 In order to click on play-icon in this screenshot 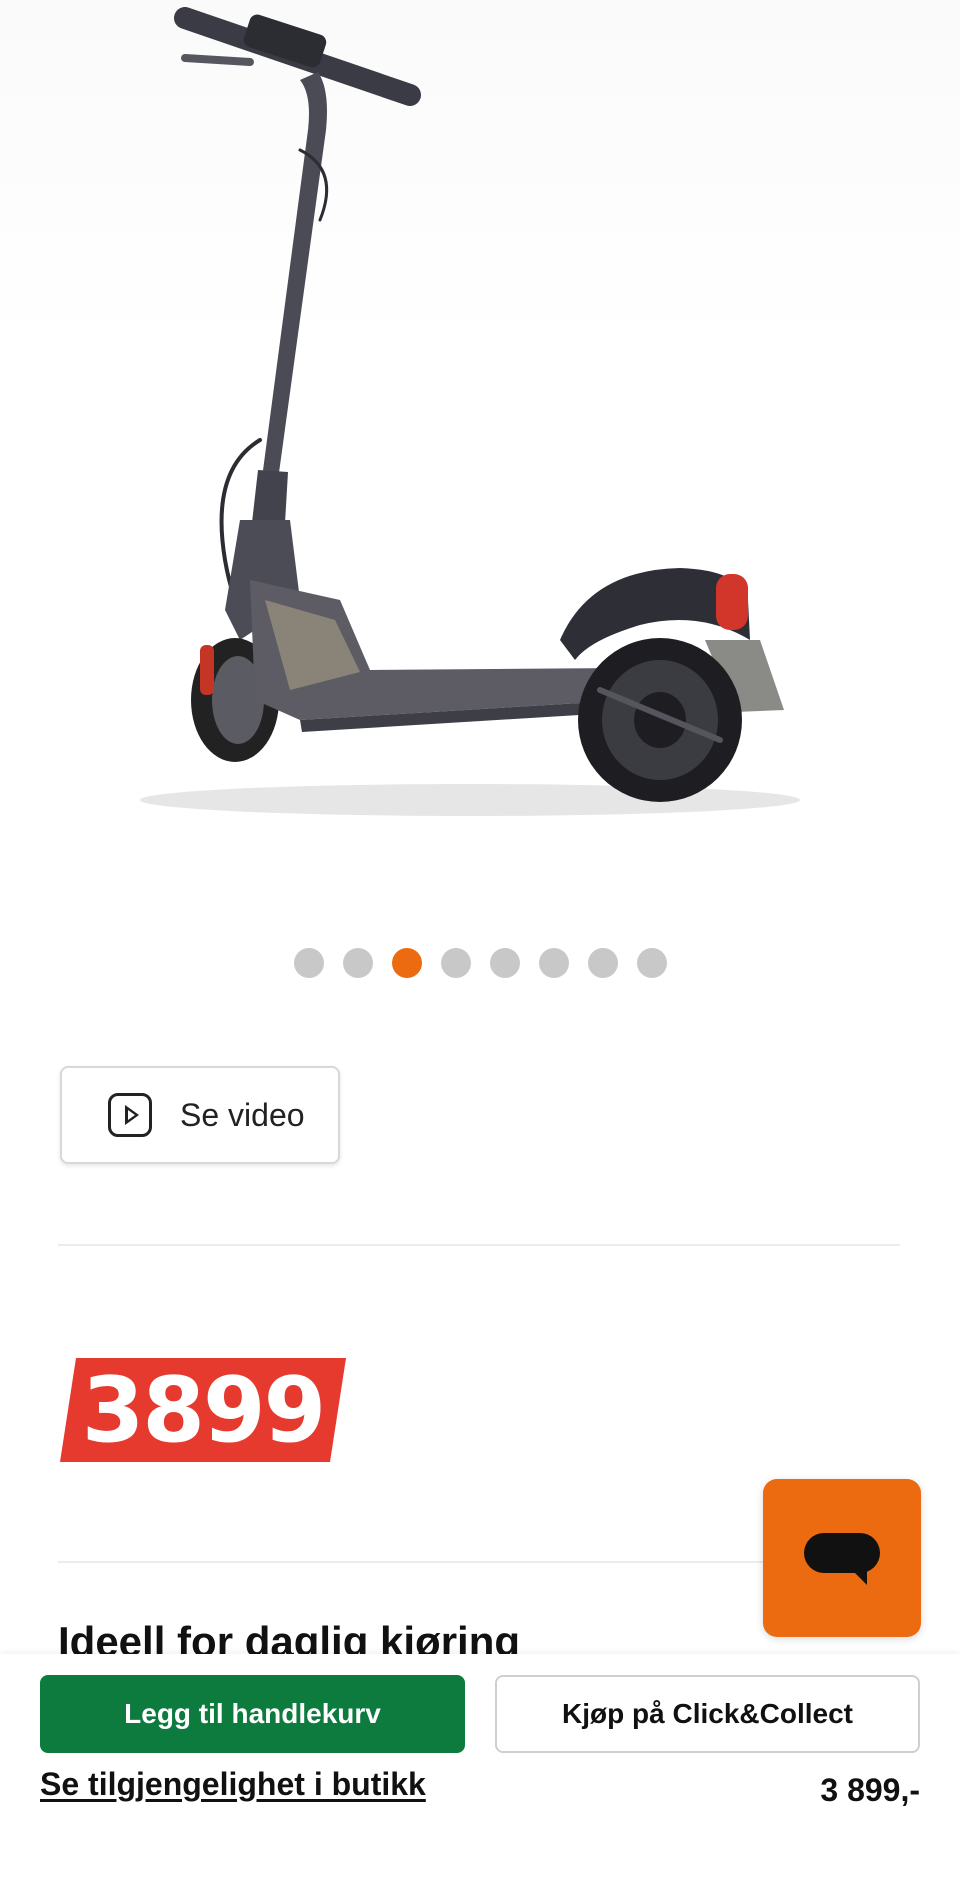, I will do `click(130, 1115)`.